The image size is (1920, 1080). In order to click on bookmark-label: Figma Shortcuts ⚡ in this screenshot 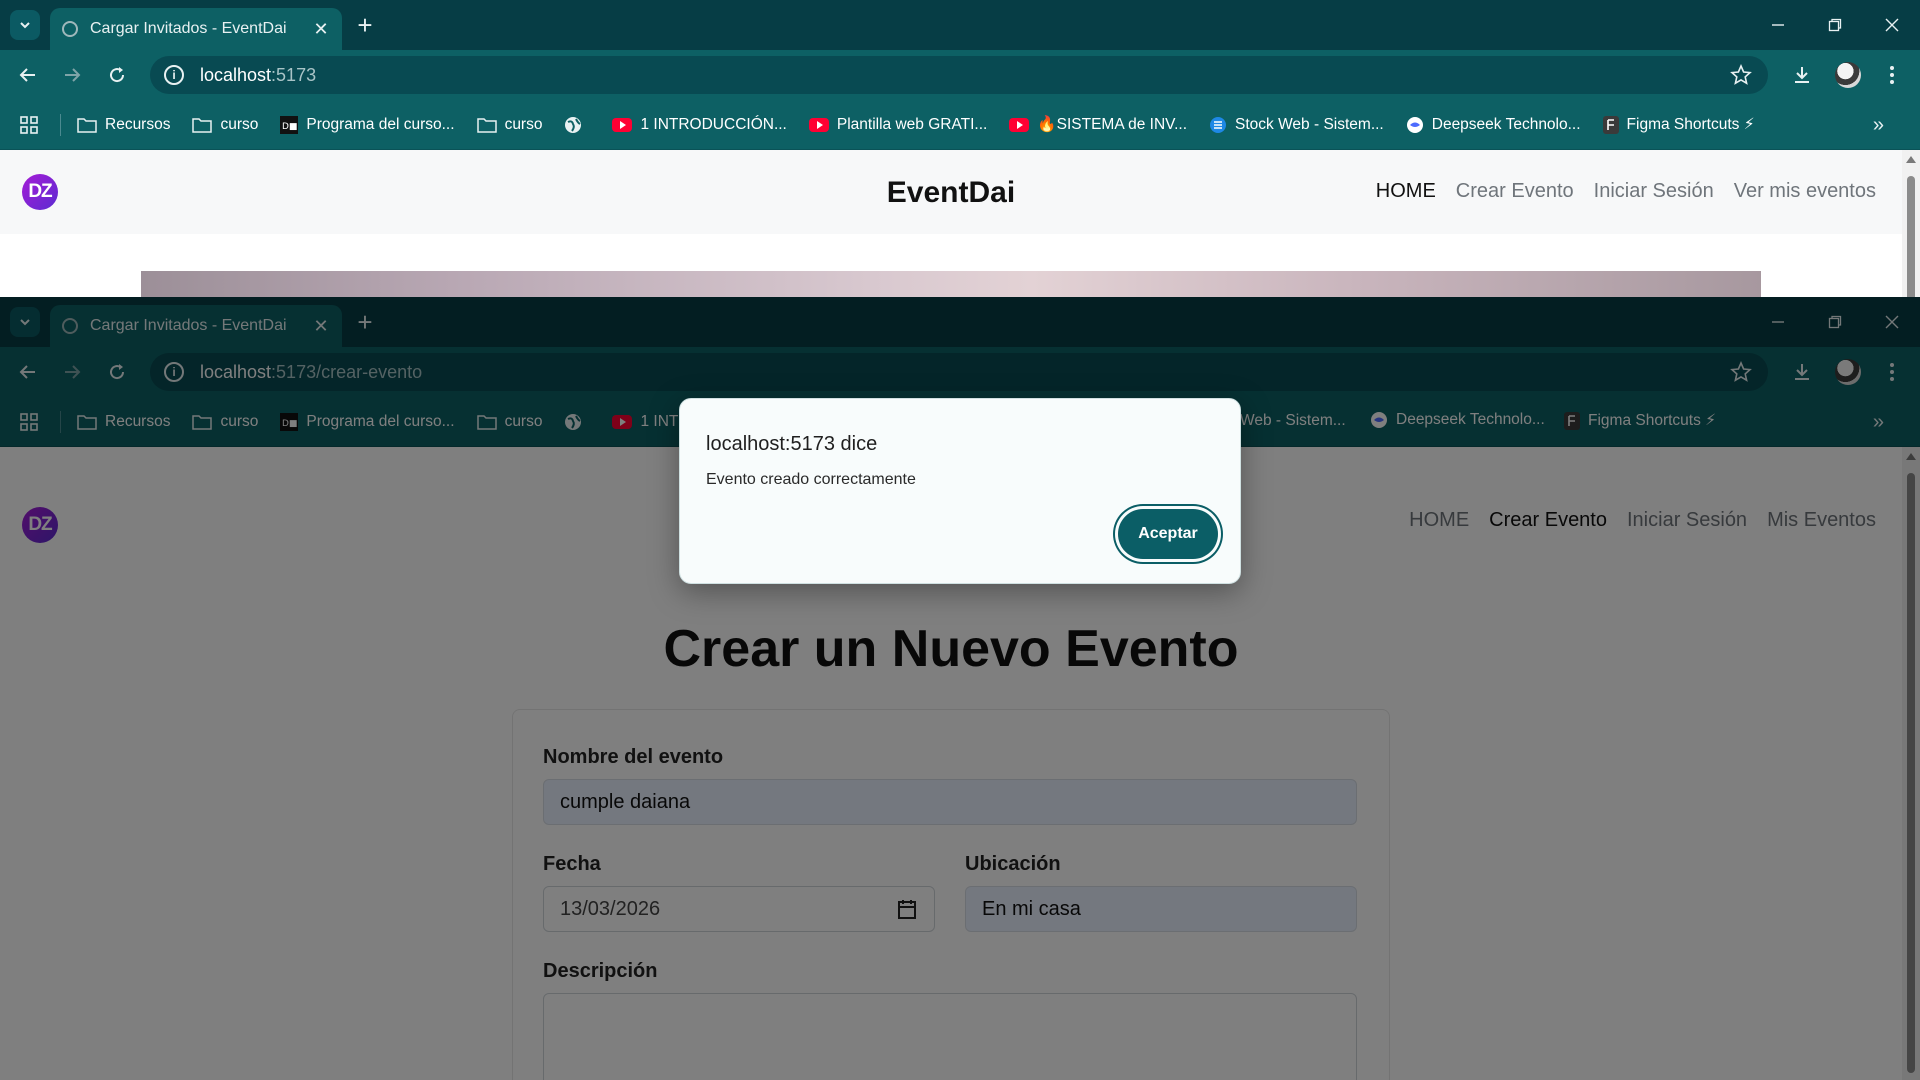, I will do `click(1690, 124)`.